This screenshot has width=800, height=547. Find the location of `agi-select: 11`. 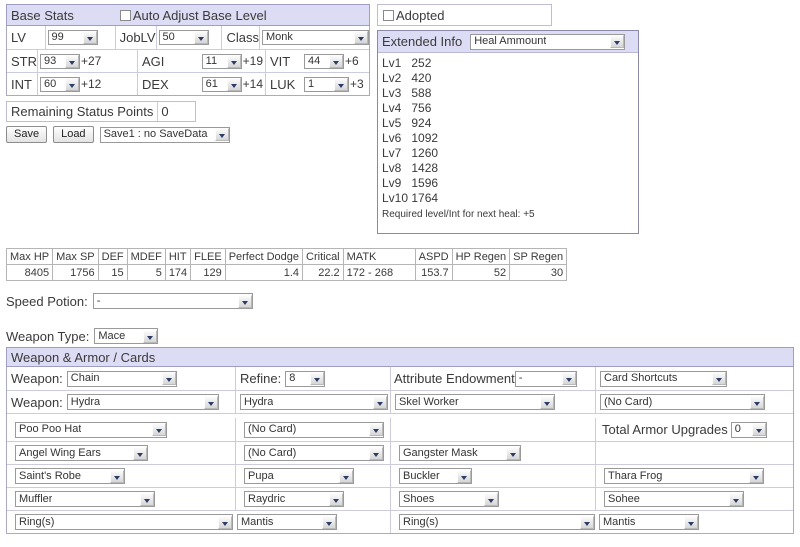

agi-select: 11 is located at coordinates (221, 61).